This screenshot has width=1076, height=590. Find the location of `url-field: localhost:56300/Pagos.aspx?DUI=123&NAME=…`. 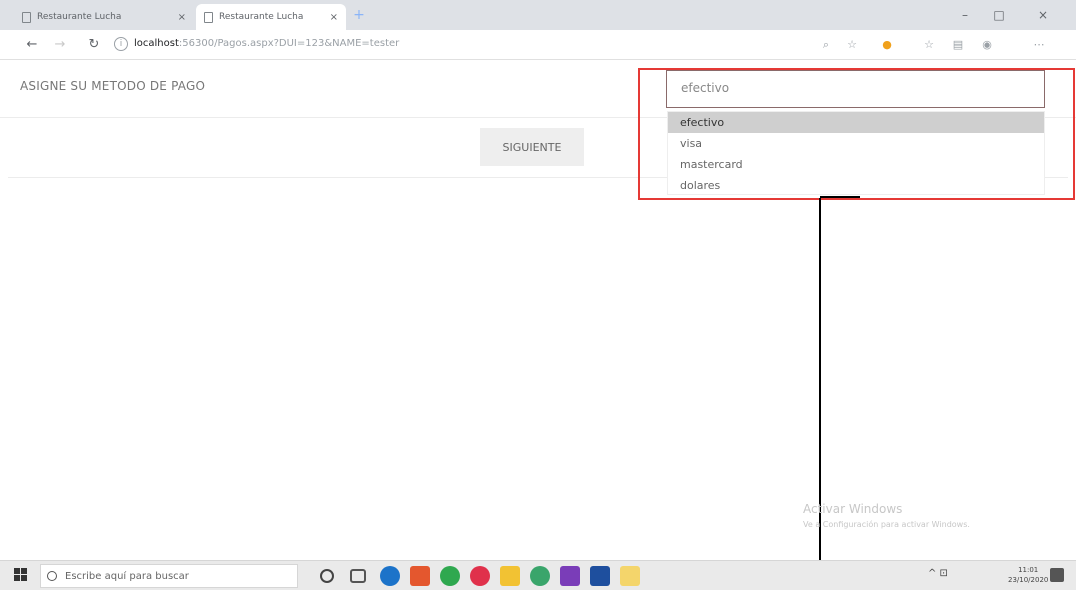

url-field: localhost:56300/Pagos.aspx?DUI=123&NAME=… is located at coordinates (266, 43).